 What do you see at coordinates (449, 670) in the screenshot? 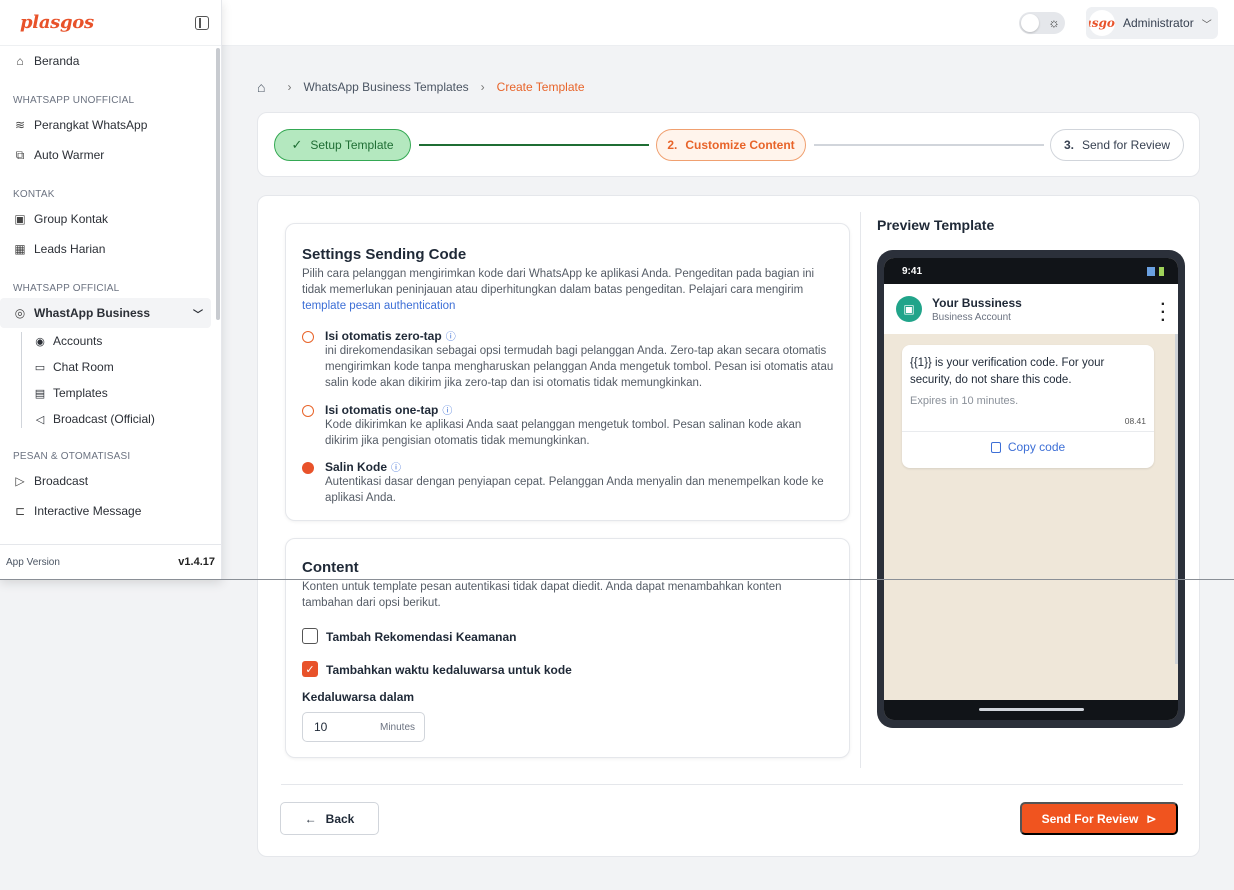
I see `expiry-time-label: Tambahkan waktu kedaluwarsa untuk kode` at bounding box center [449, 670].